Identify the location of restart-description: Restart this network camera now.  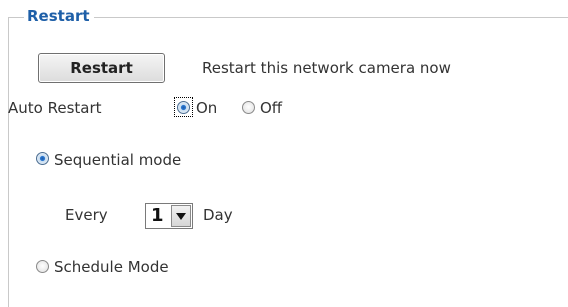
(326, 68).